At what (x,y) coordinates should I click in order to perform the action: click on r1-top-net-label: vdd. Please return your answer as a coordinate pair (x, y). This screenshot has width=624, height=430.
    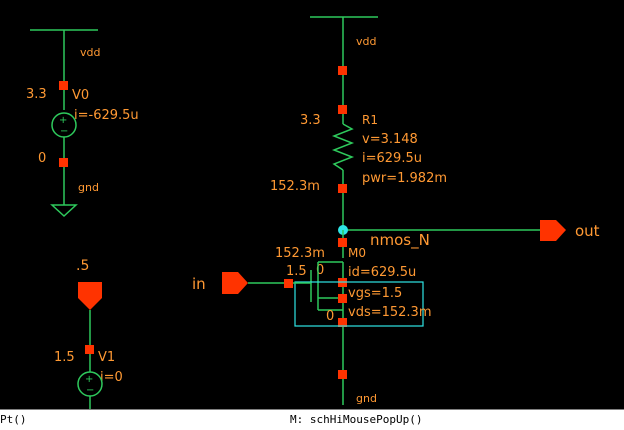
    Looking at the image, I should click on (366, 41).